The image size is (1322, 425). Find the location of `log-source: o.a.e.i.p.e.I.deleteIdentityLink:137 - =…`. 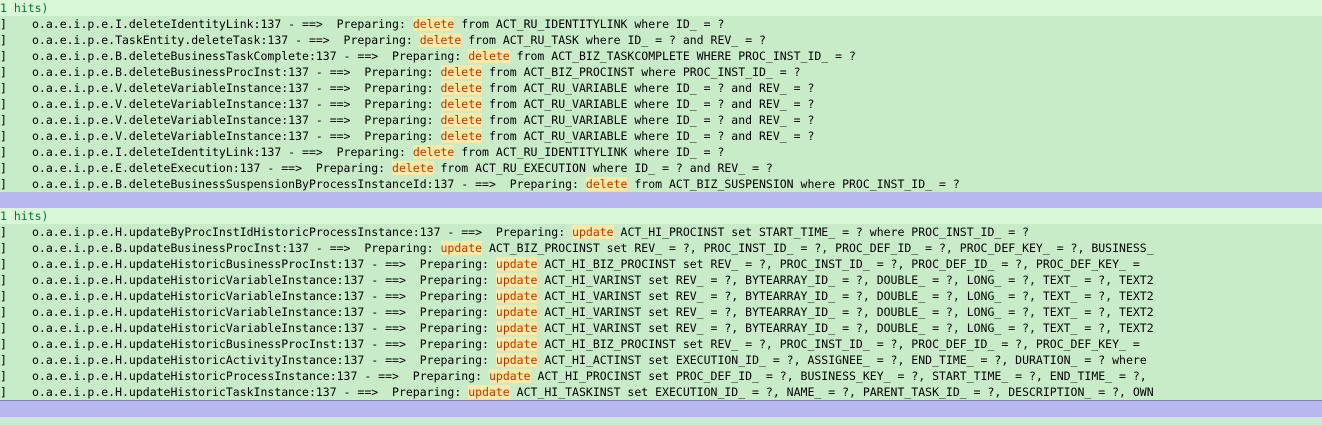

log-source: o.a.e.i.p.e.I.deleteIdentityLink:137 - =… is located at coordinates (222, 24).